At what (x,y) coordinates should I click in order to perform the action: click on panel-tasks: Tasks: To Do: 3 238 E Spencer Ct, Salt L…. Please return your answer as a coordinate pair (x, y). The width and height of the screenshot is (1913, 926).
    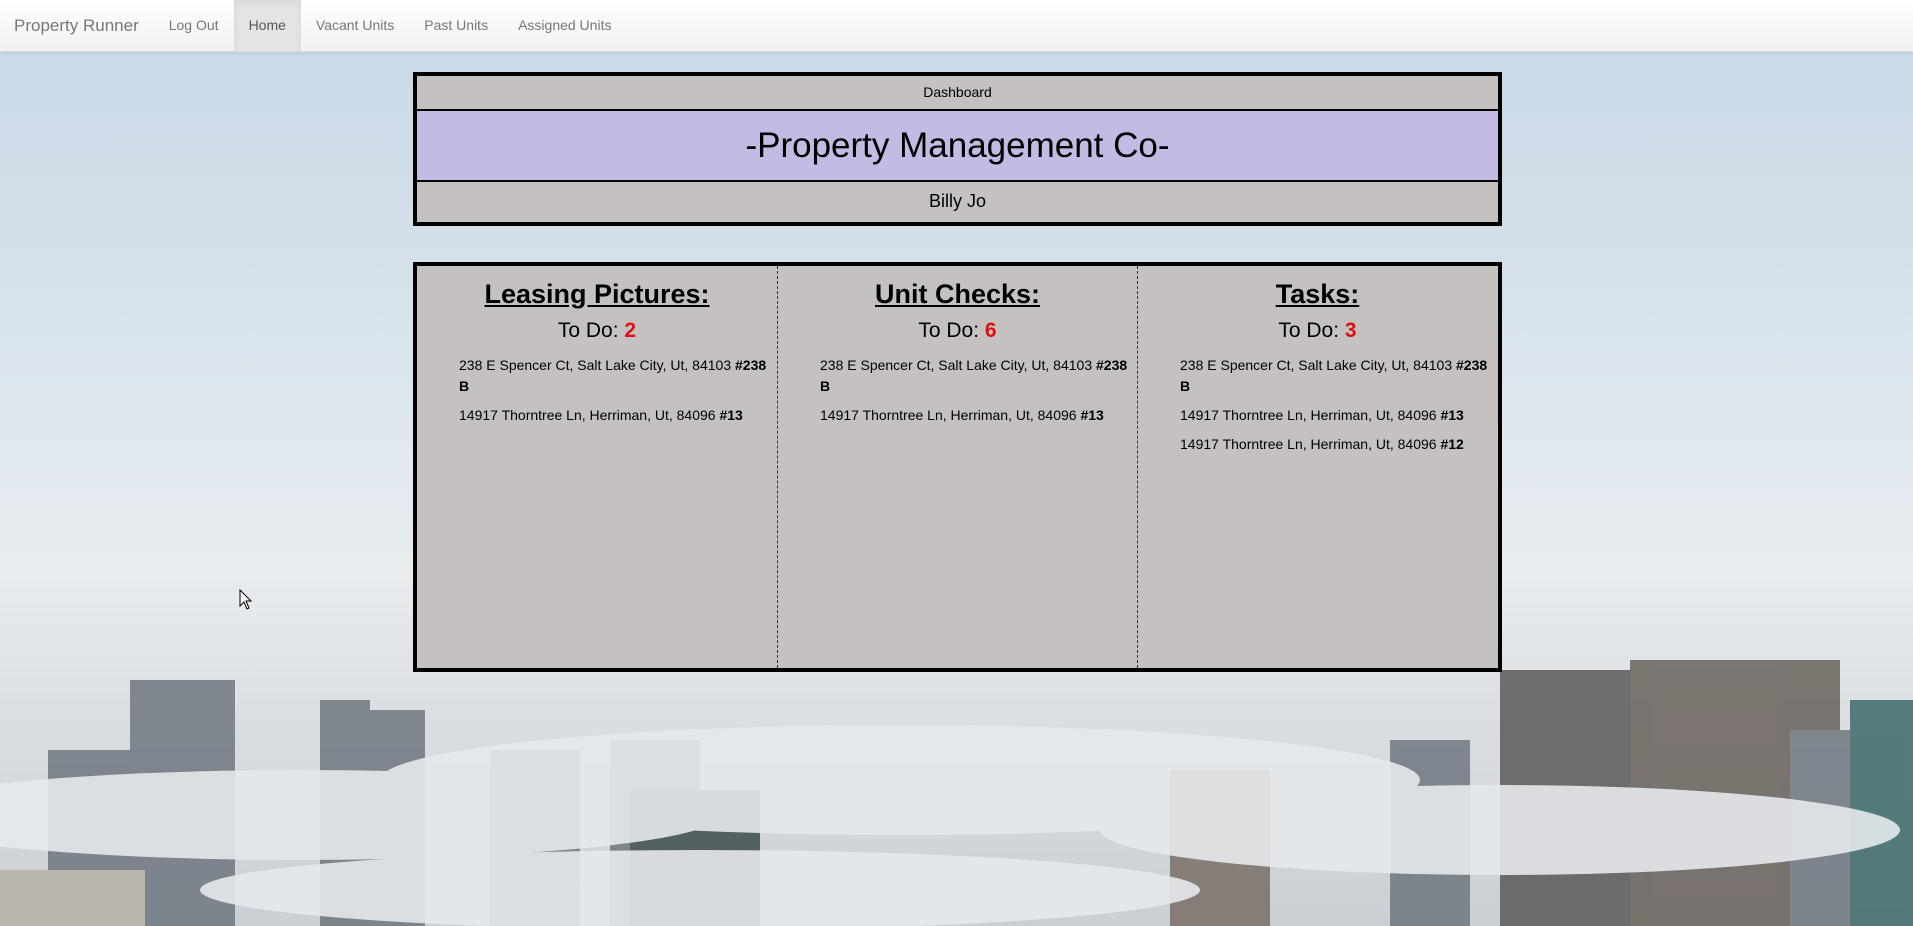
    Looking at the image, I should click on (1317, 467).